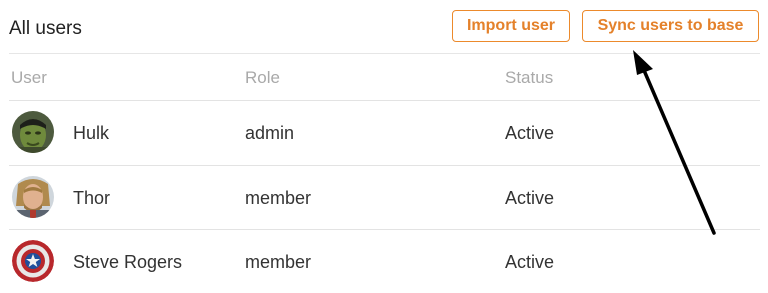 This screenshot has width=768, height=293. Describe the element at coordinates (33, 132) in the screenshot. I see `hulk-avatar` at that location.